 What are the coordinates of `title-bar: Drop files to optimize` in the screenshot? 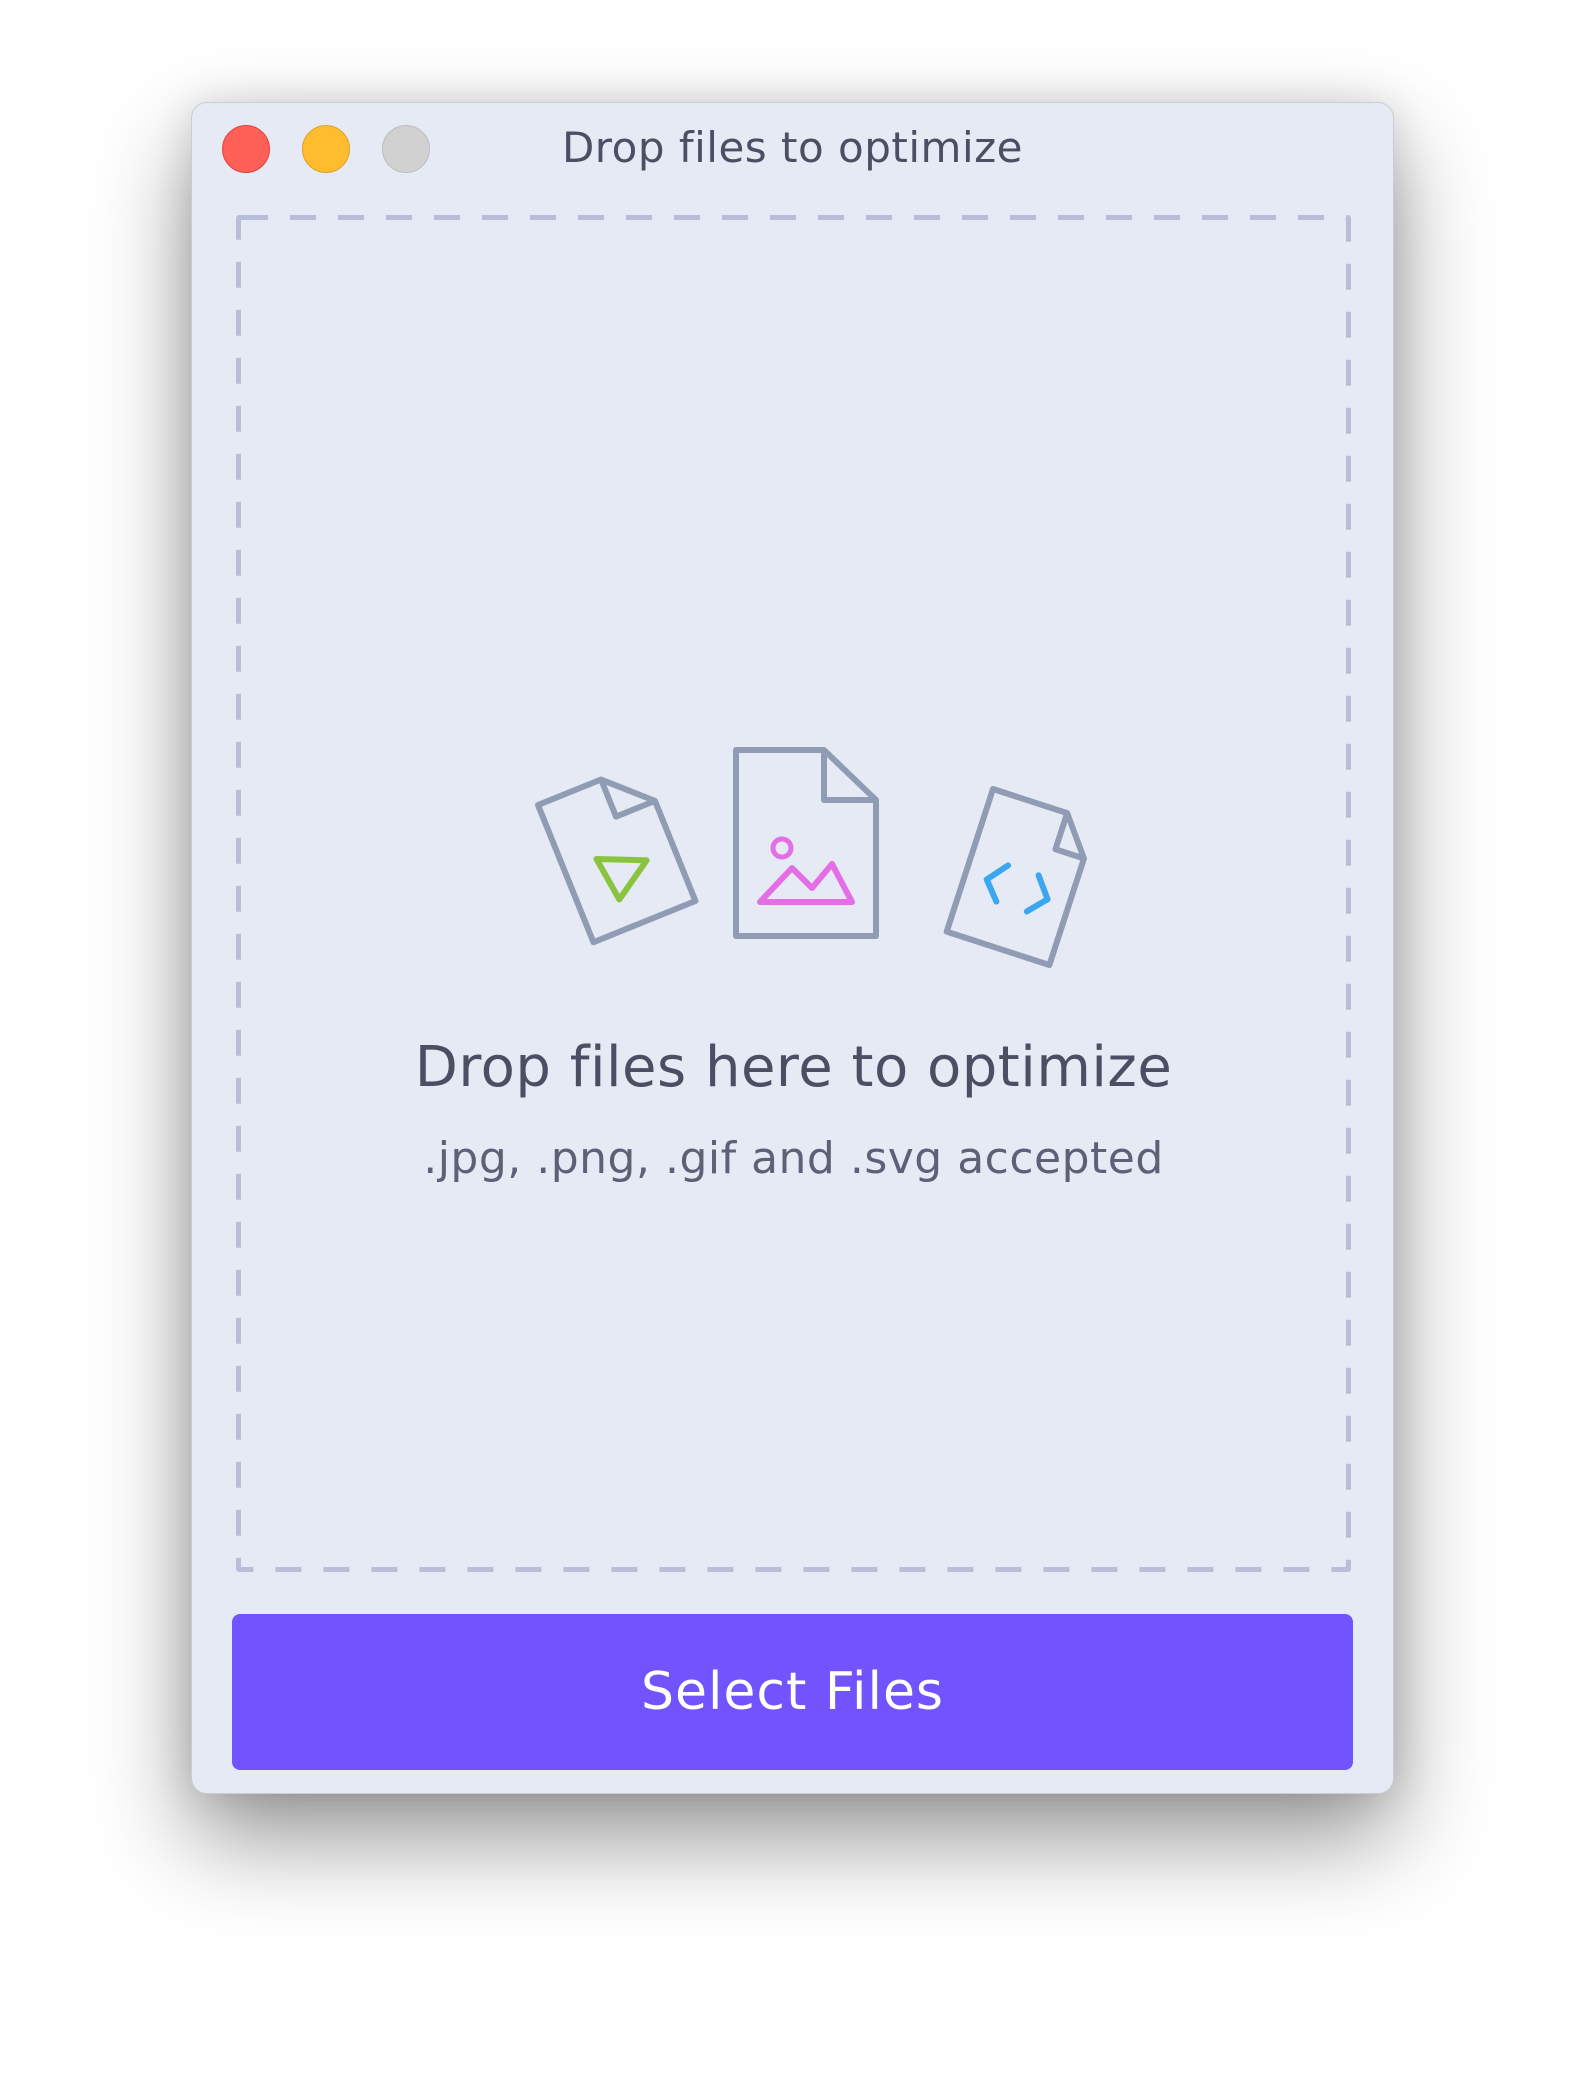 It's located at (792, 152).